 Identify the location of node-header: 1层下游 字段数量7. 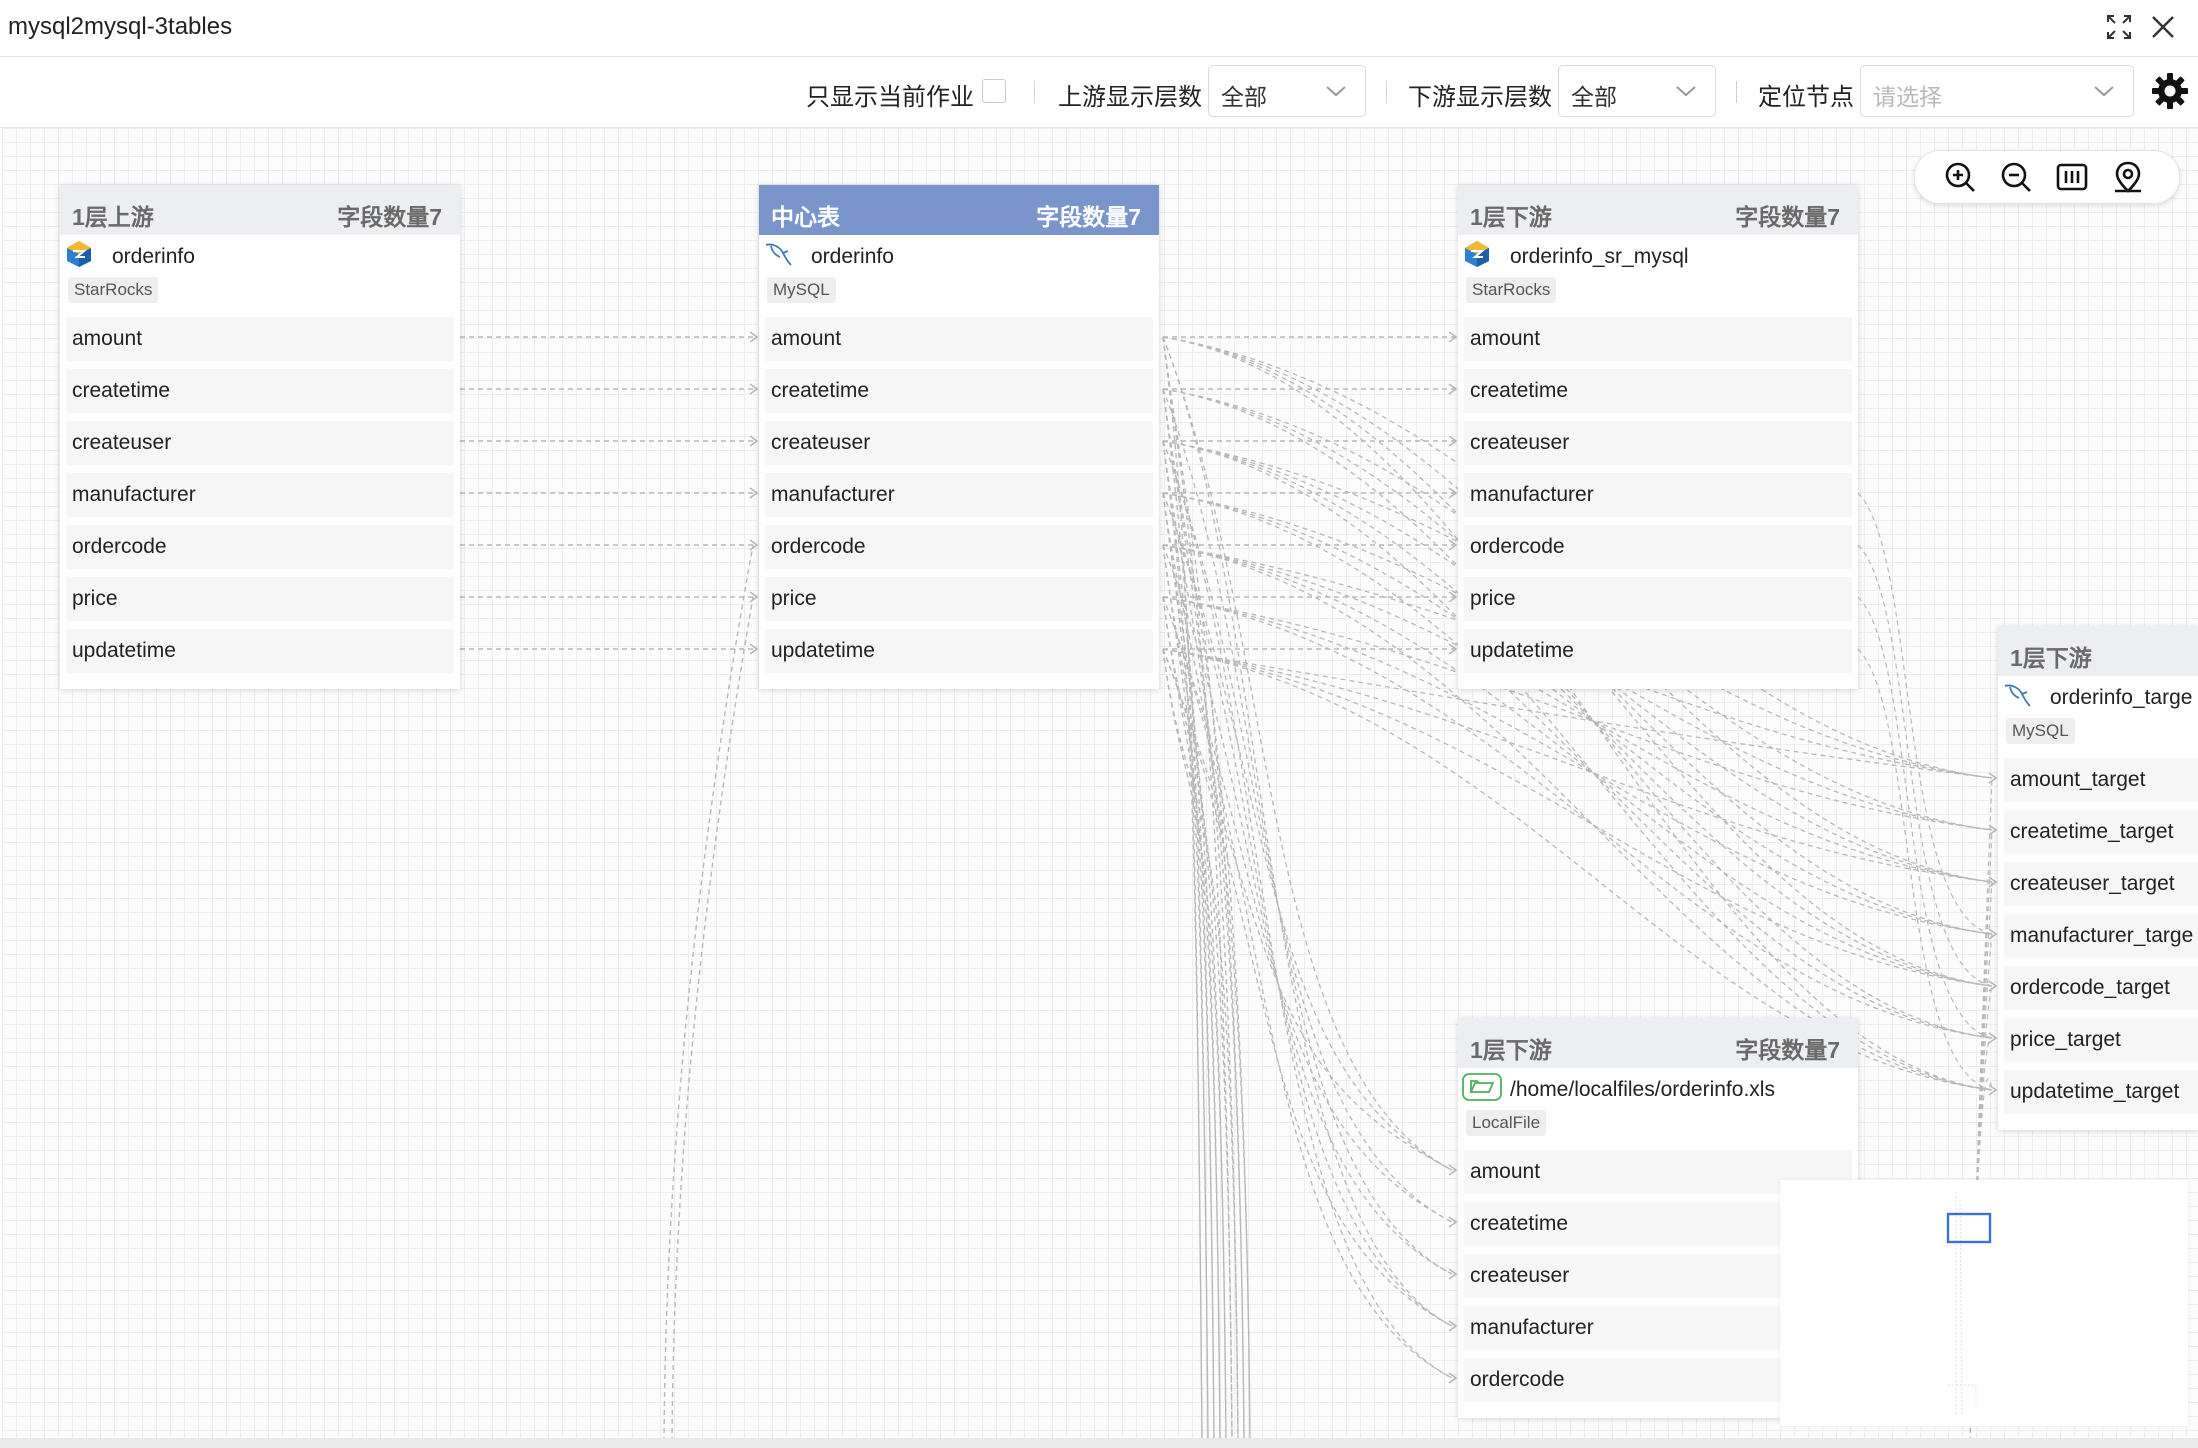
(1658, 1043).